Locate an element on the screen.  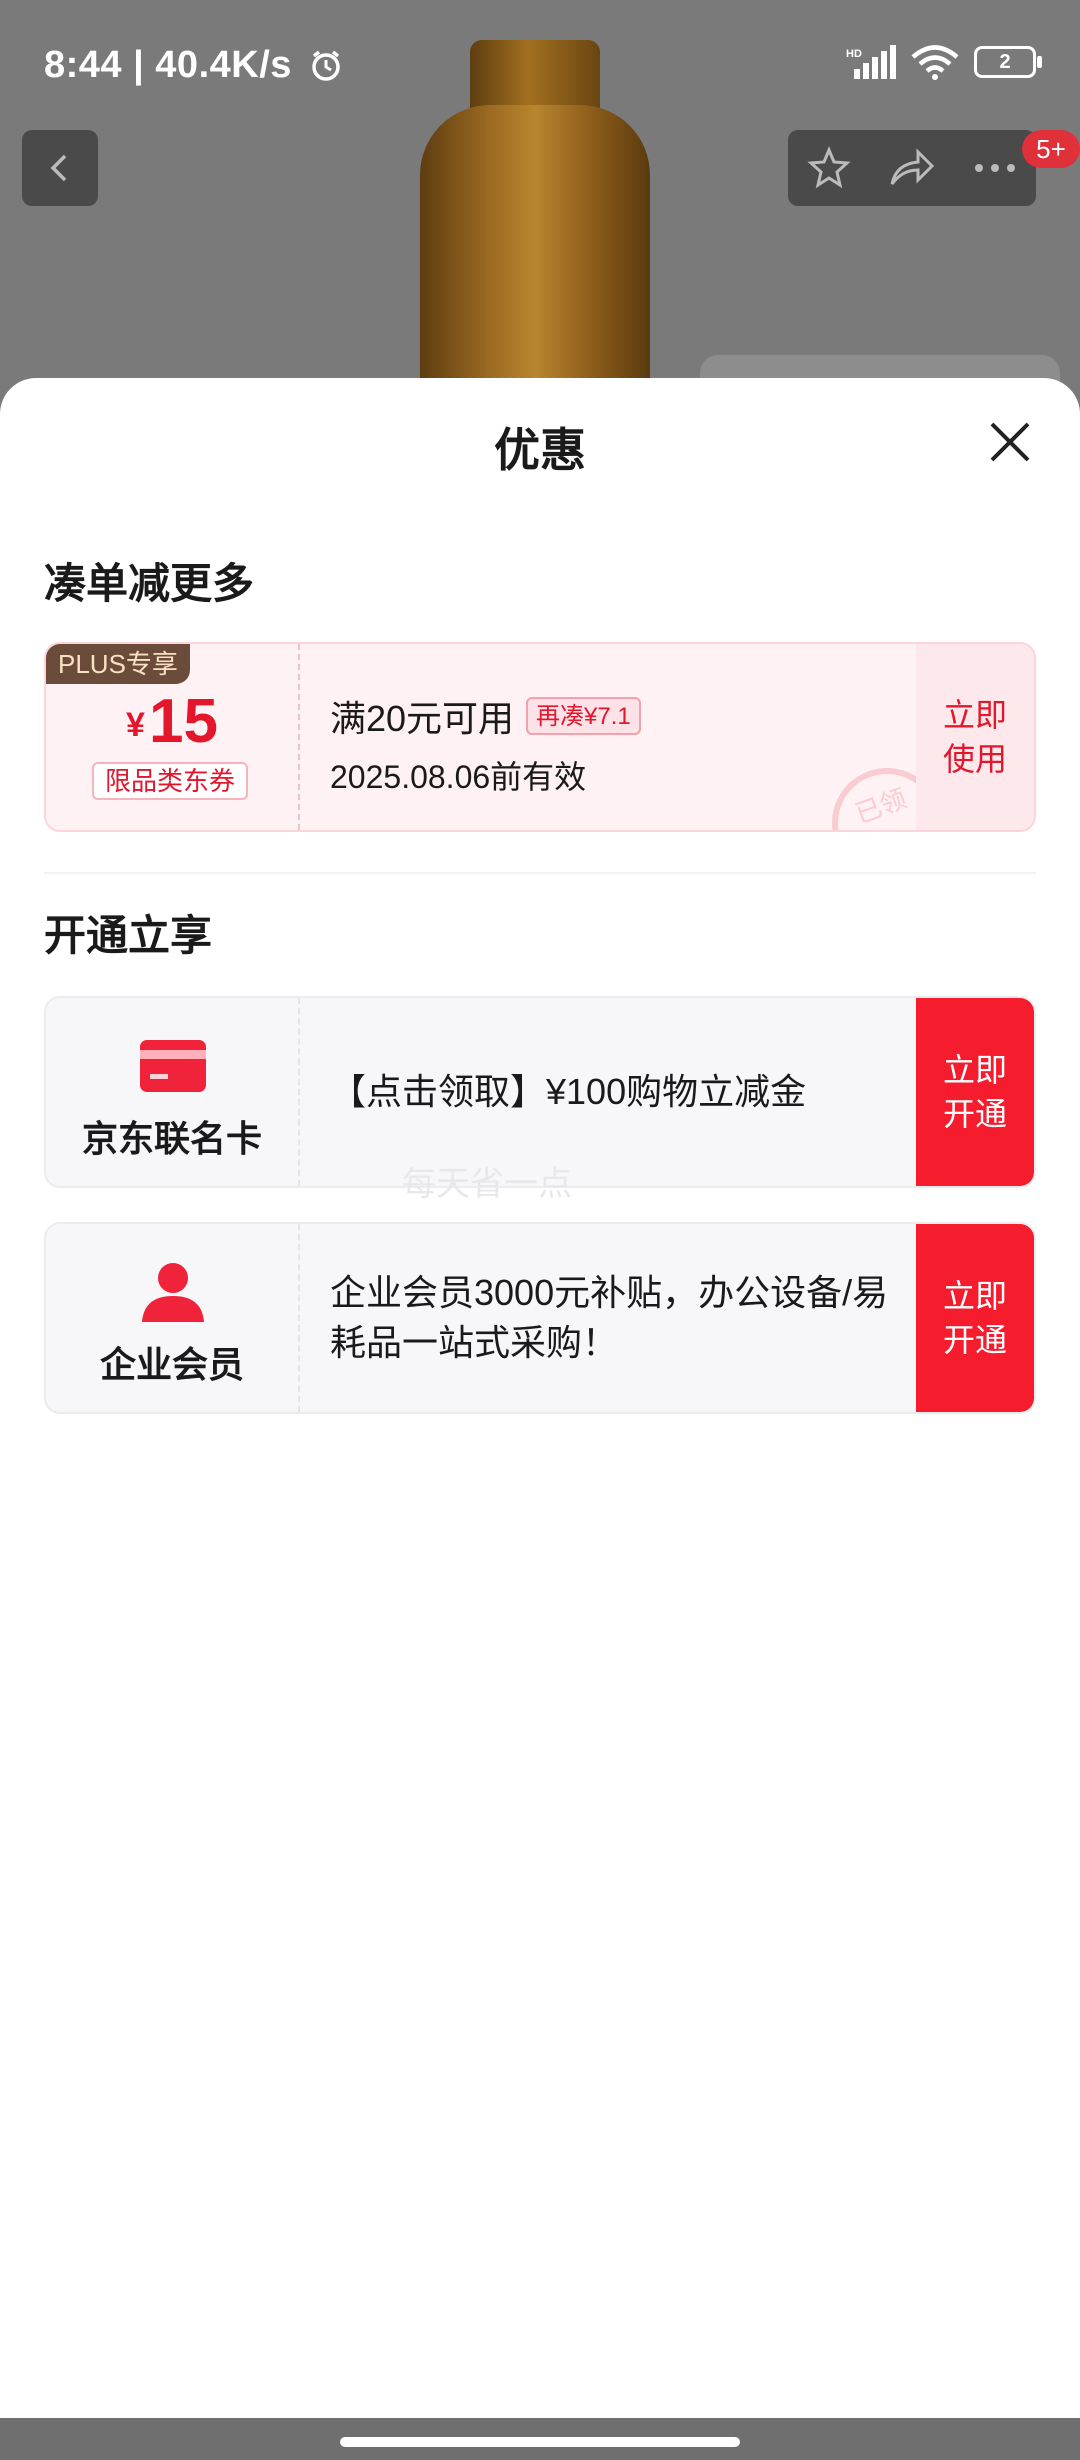
close-icon is located at coordinates (1010, 442).